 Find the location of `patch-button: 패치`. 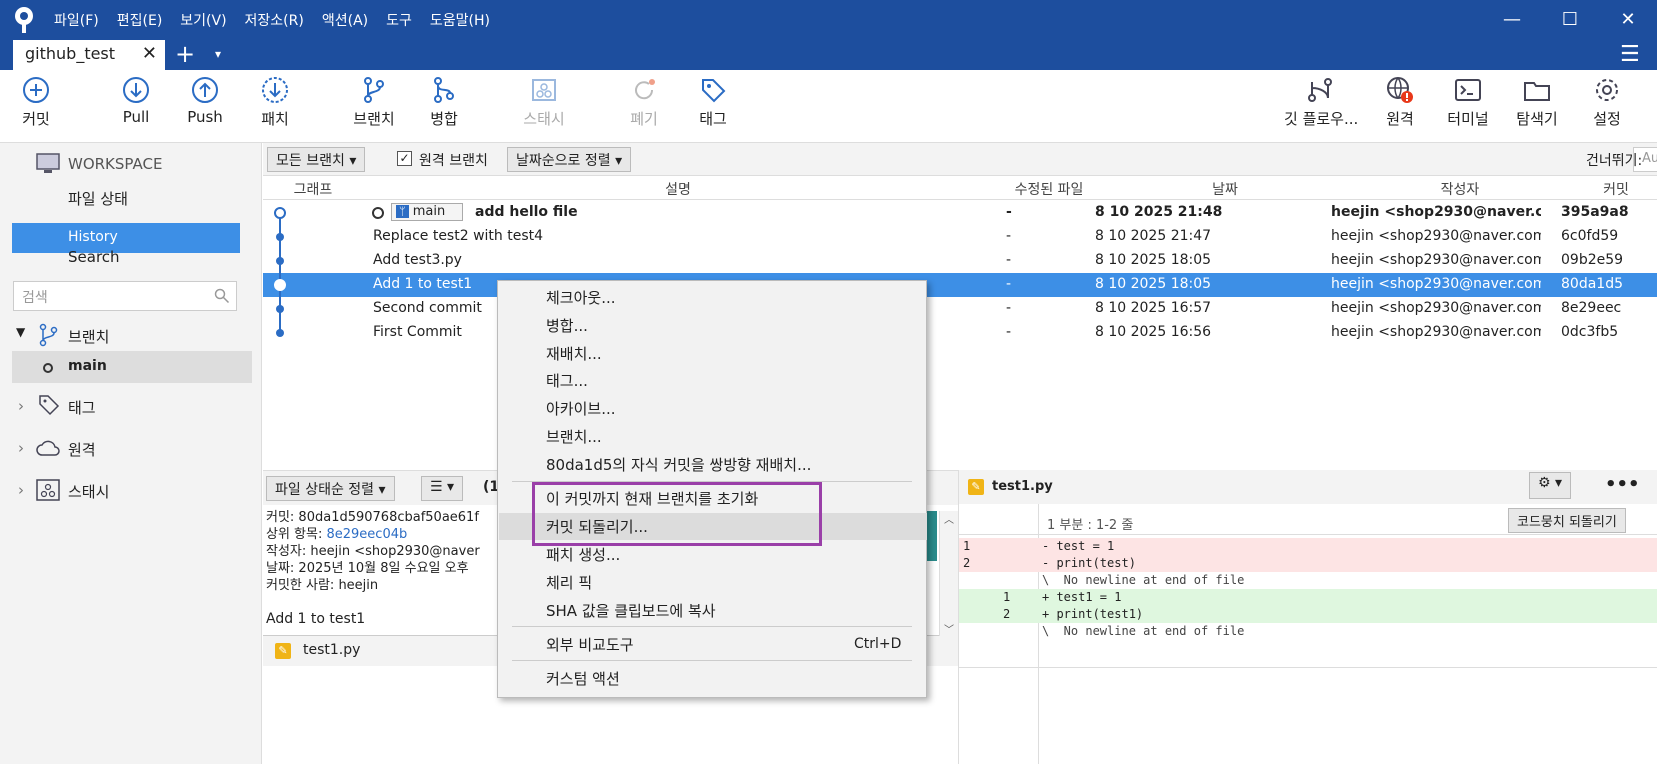

patch-button: 패치 is located at coordinates (275, 102).